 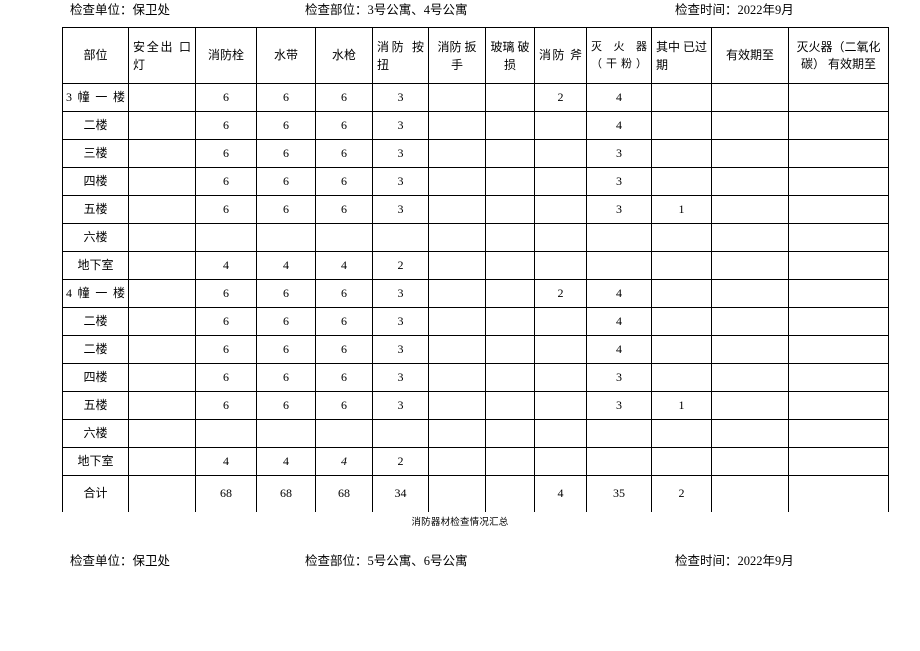 I want to click on header-cell-fire-button: 消防 按扭, so click(x=400, y=55).